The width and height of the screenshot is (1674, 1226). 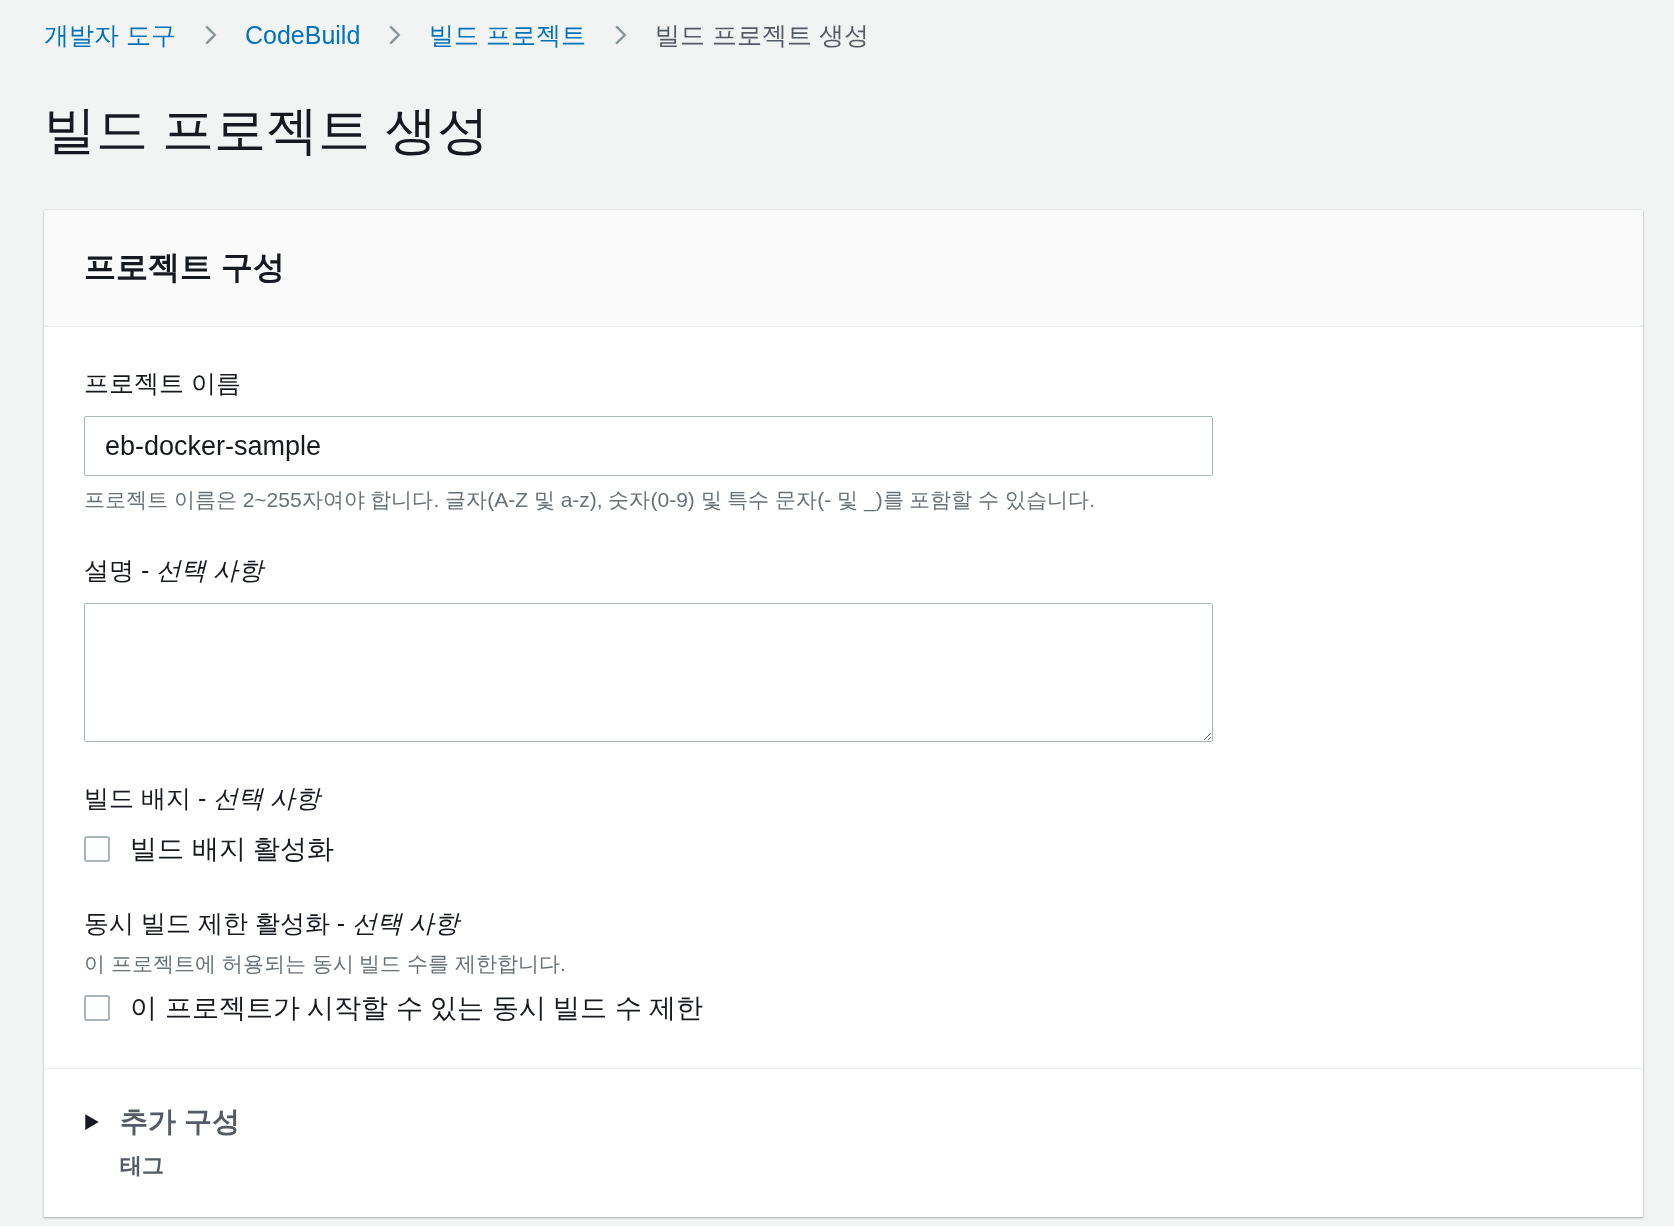 What do you see at coordinates (508, 35) in the screenshot?
I see `breadcrumb-link: 빌드 프로젝트` at bounding box center [508, 35].